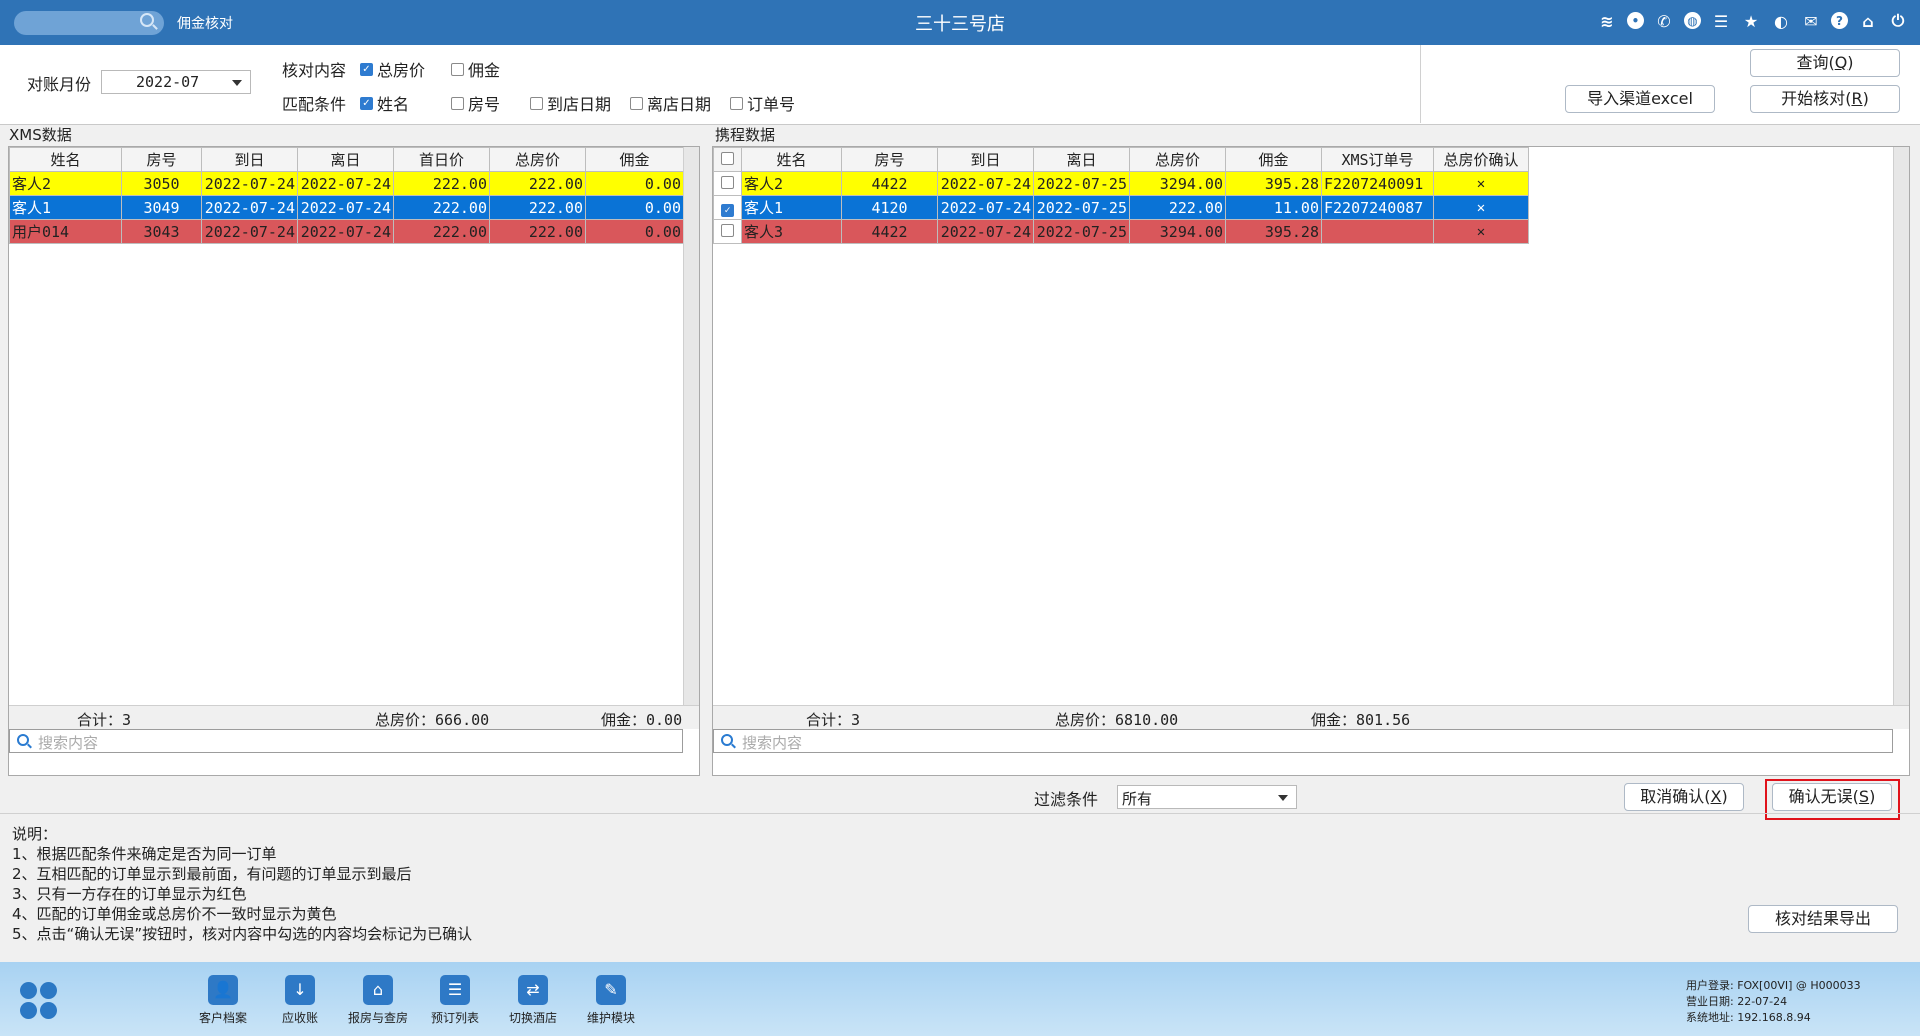 The width and height of the screenshot is (1920, 1036). What do you see at coordinates (791, 231) in the screenshot?
I see `table-cell: 客人3` at bounding box center [791, 231].